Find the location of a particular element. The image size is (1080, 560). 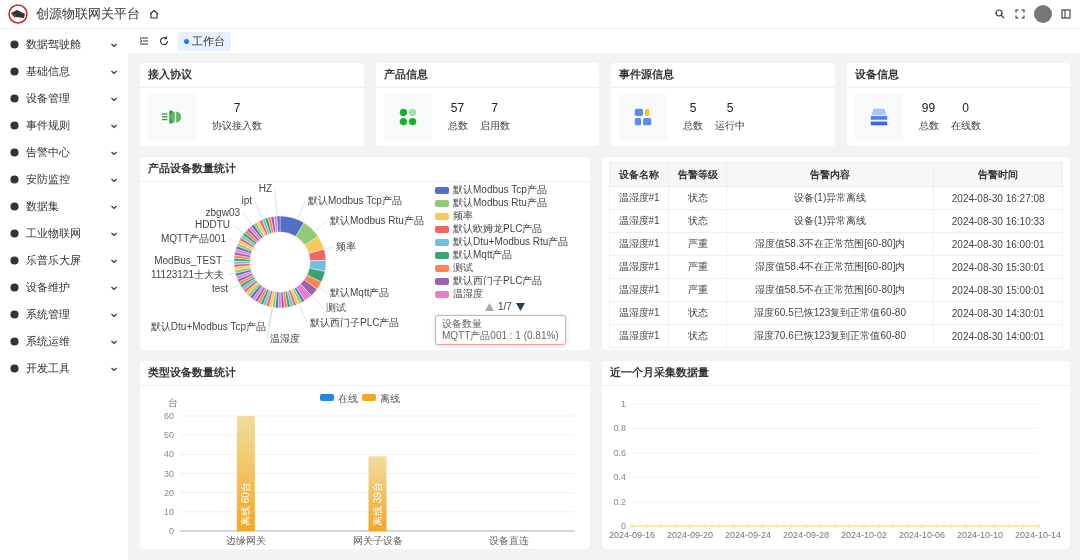

legend-item: 测试 is located at coordinates (502, 268).